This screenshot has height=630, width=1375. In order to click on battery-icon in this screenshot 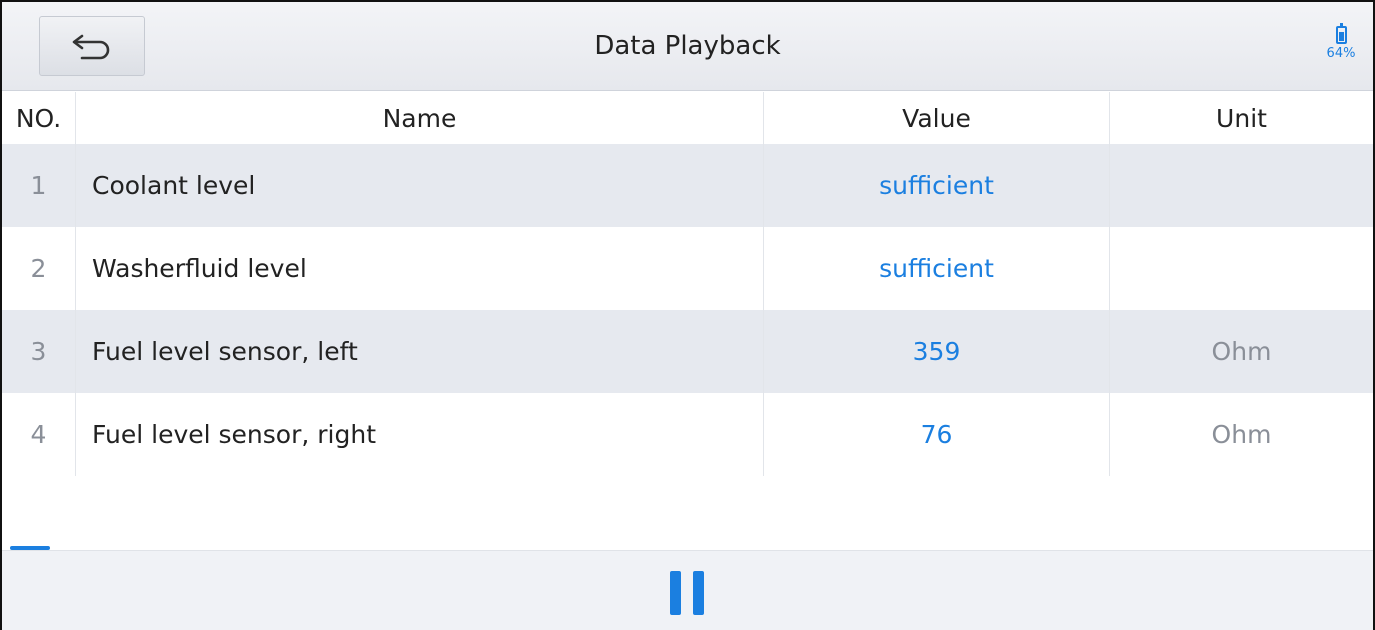, I will do `click(1341, 33)`.